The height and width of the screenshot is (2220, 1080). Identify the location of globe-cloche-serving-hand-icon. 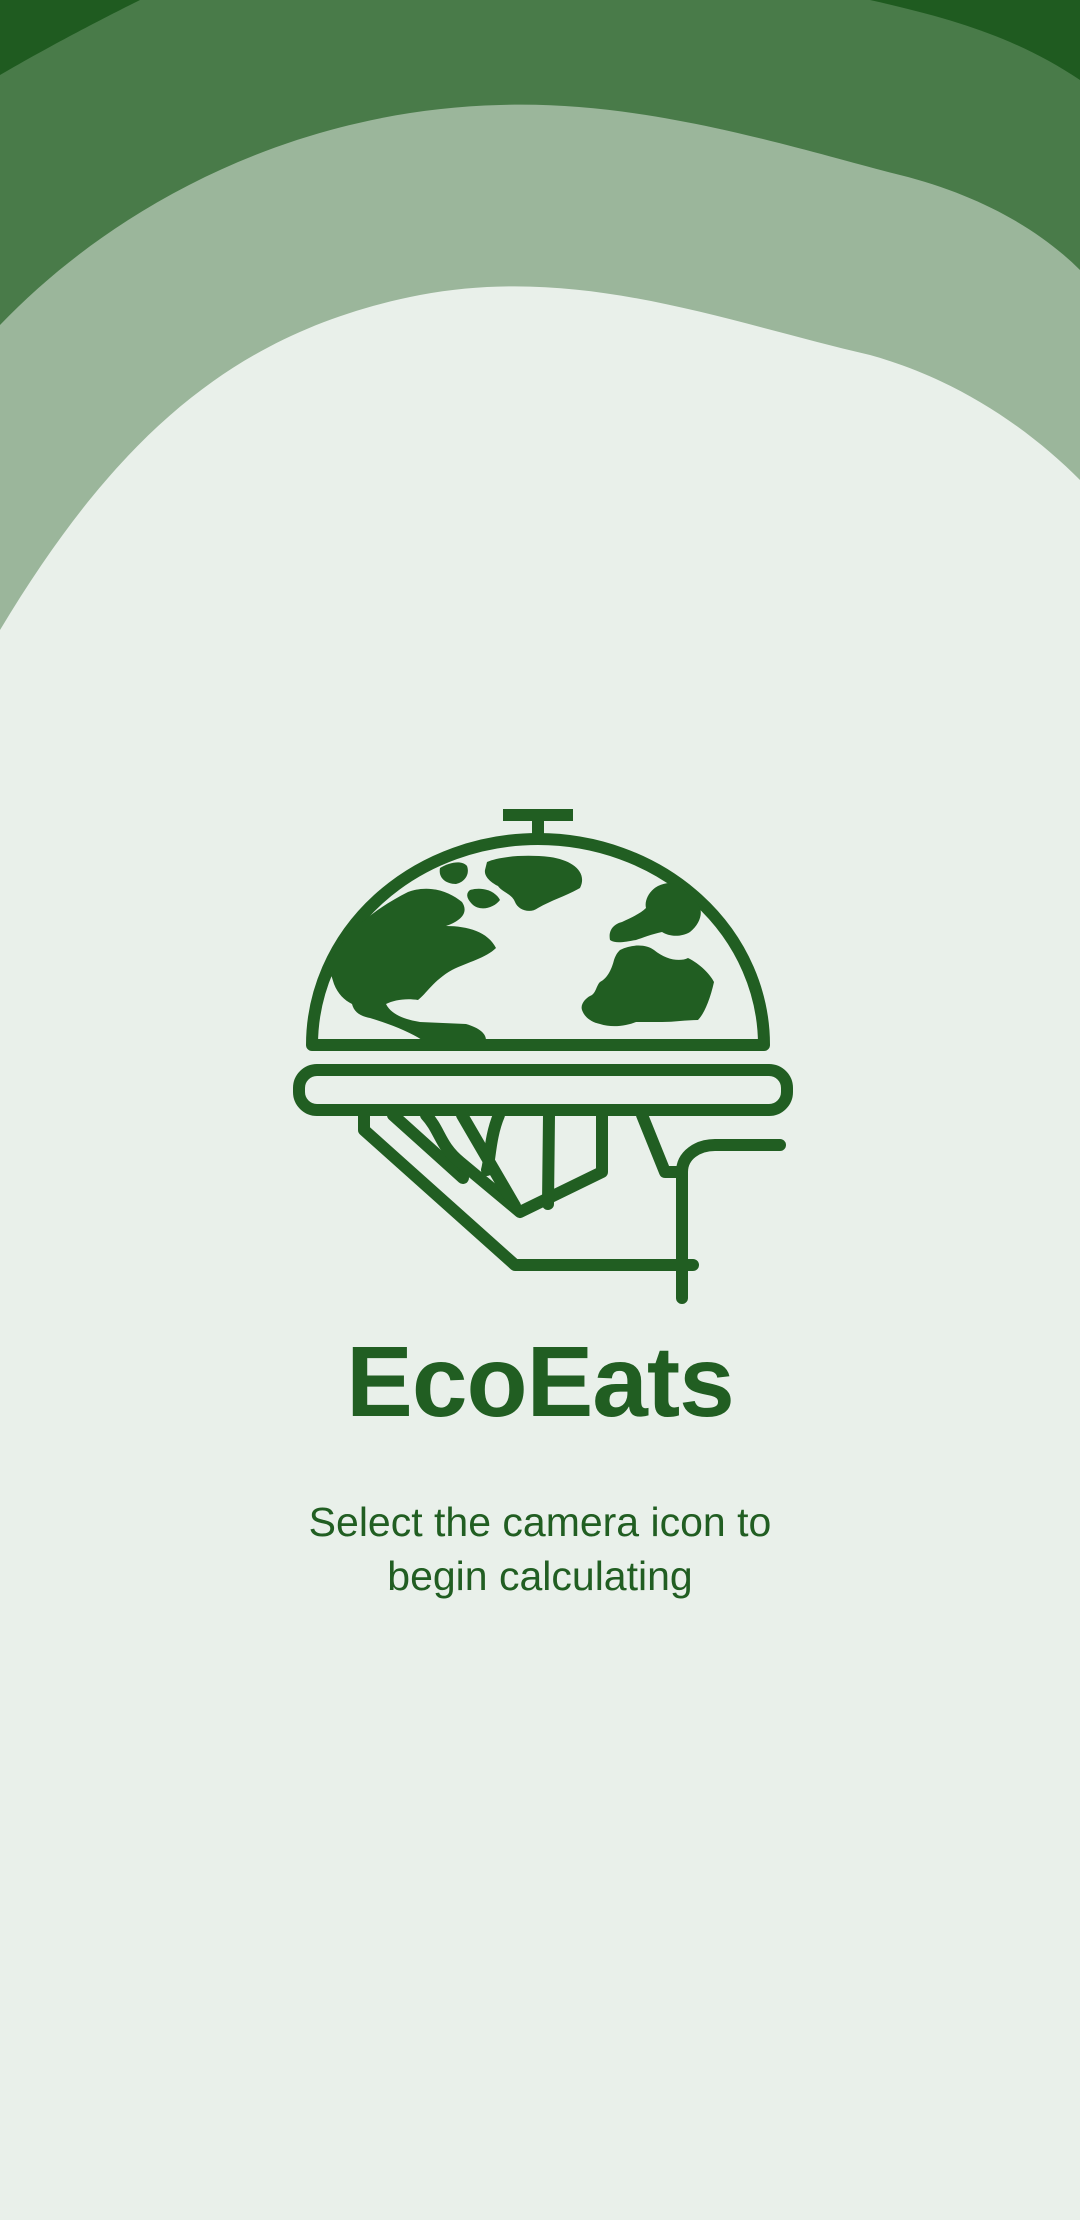
(543, 1056).